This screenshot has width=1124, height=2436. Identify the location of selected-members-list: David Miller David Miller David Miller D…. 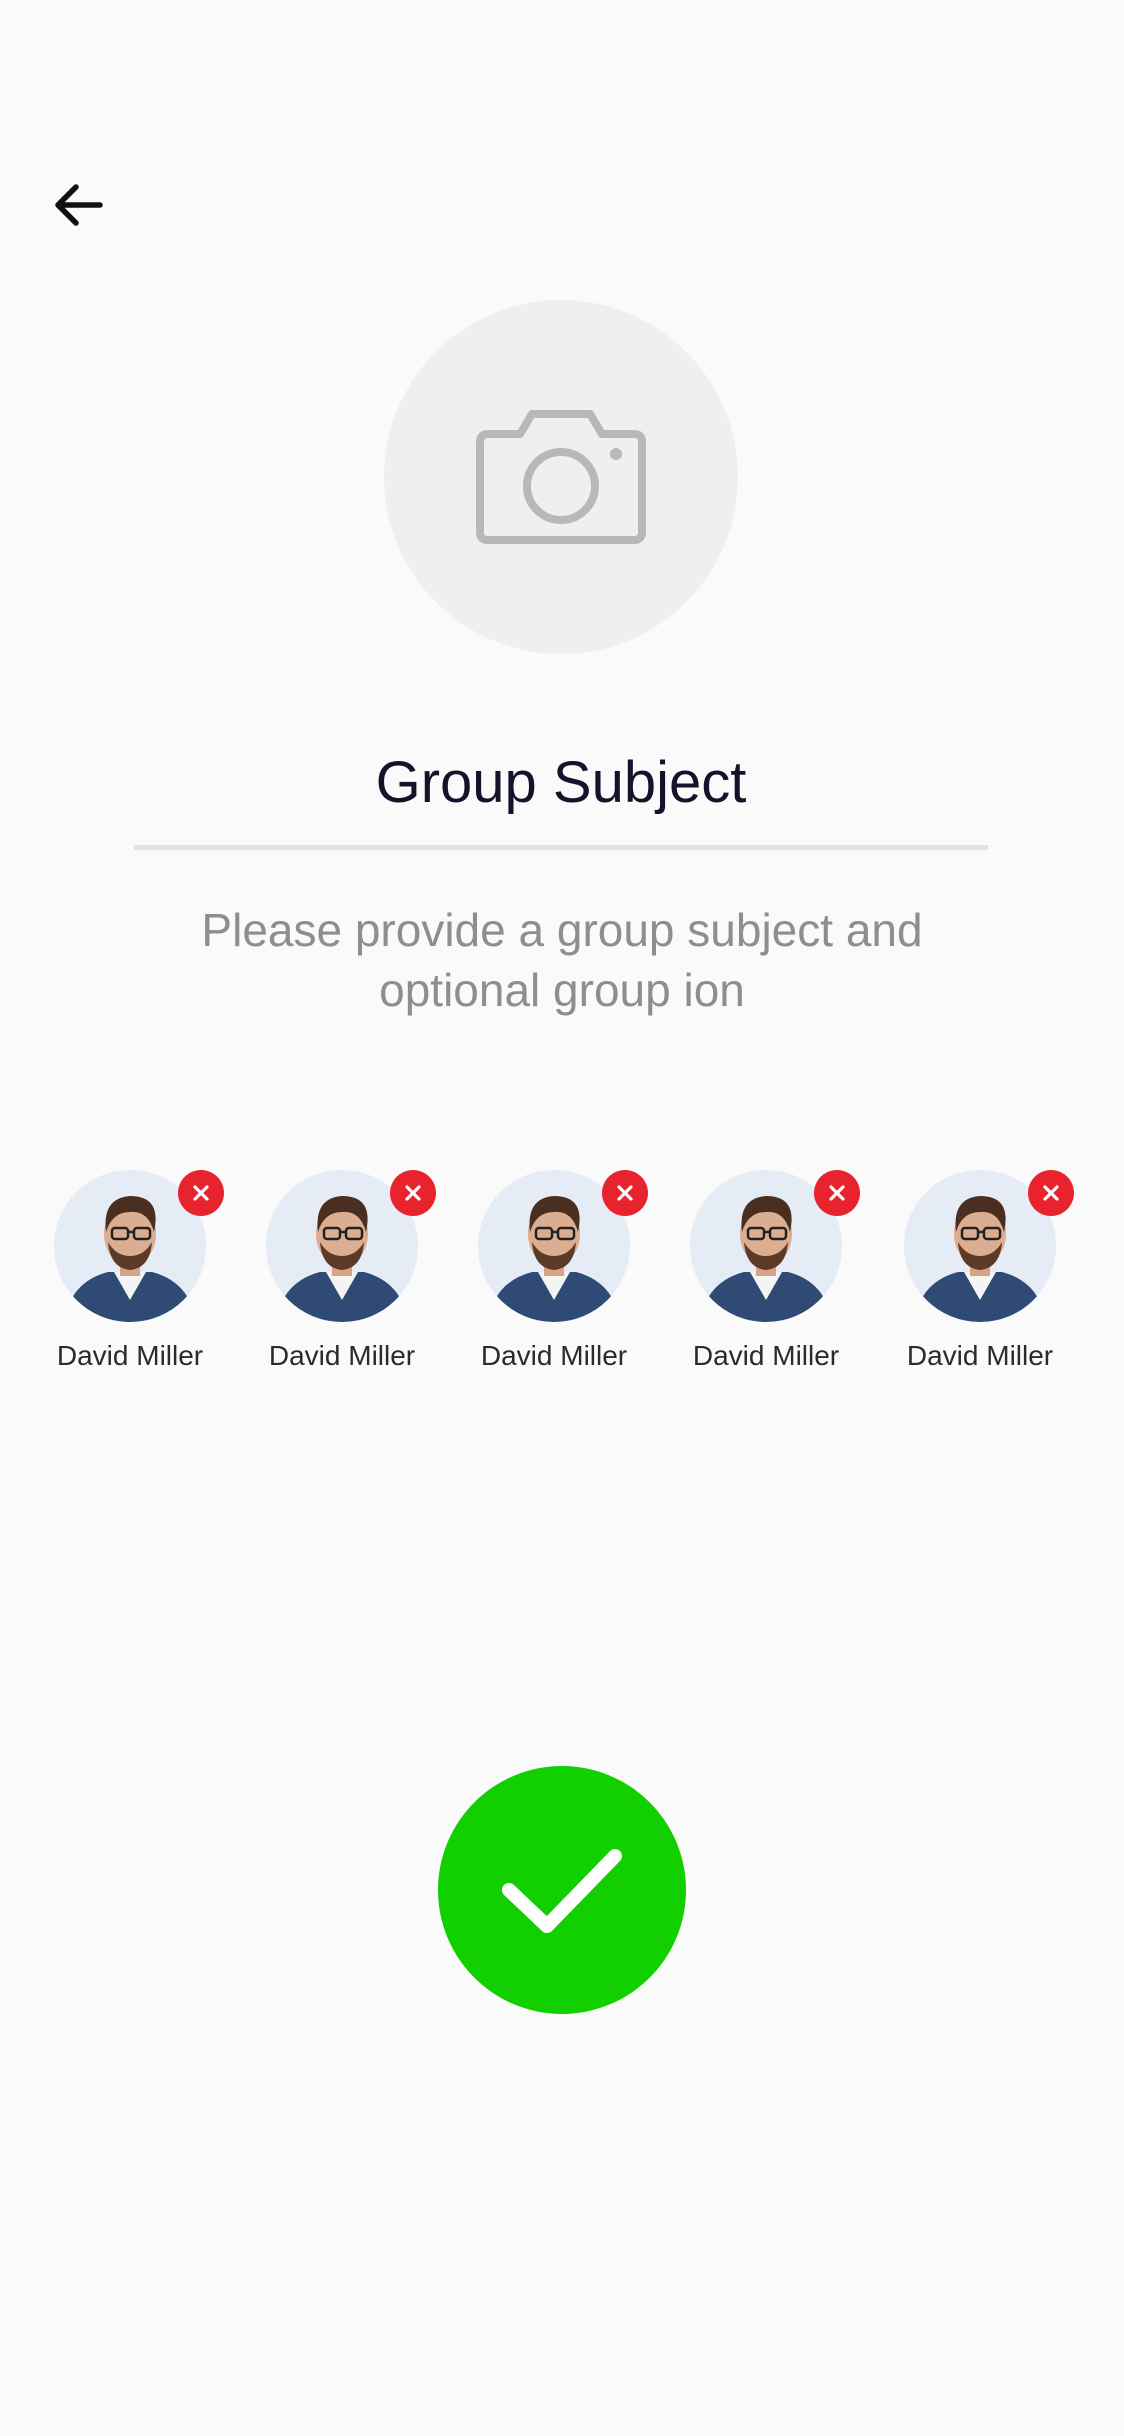
(562, 1270).